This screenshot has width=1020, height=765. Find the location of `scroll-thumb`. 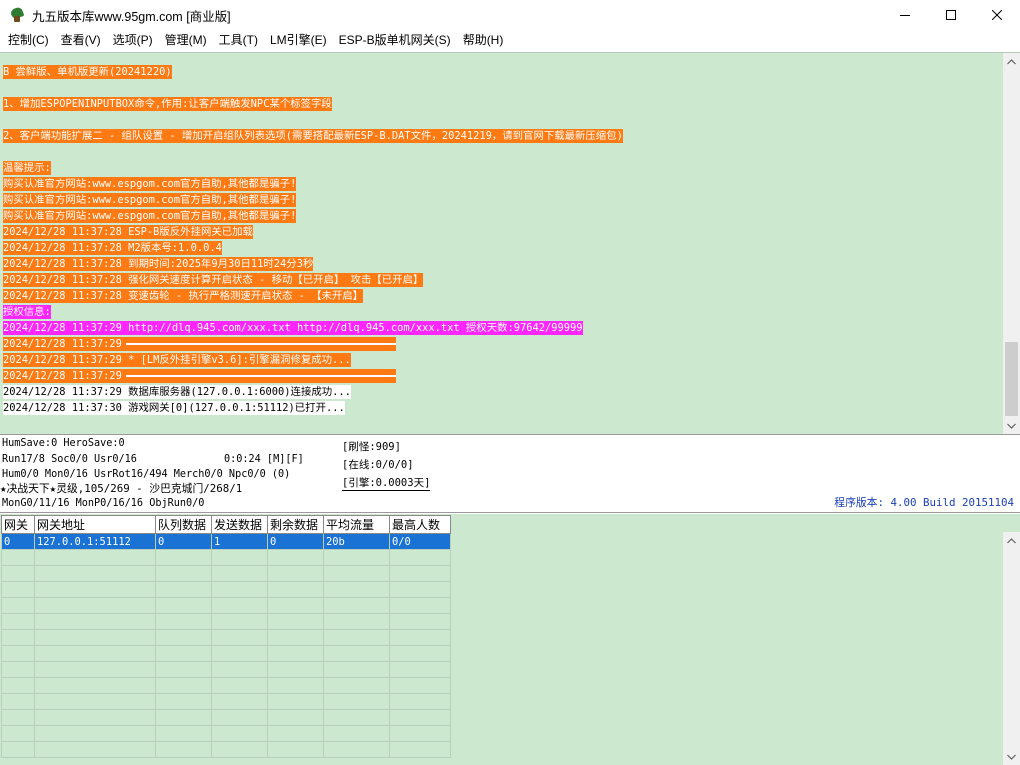

scroll-thumb is located at coordinates (1011, 379).